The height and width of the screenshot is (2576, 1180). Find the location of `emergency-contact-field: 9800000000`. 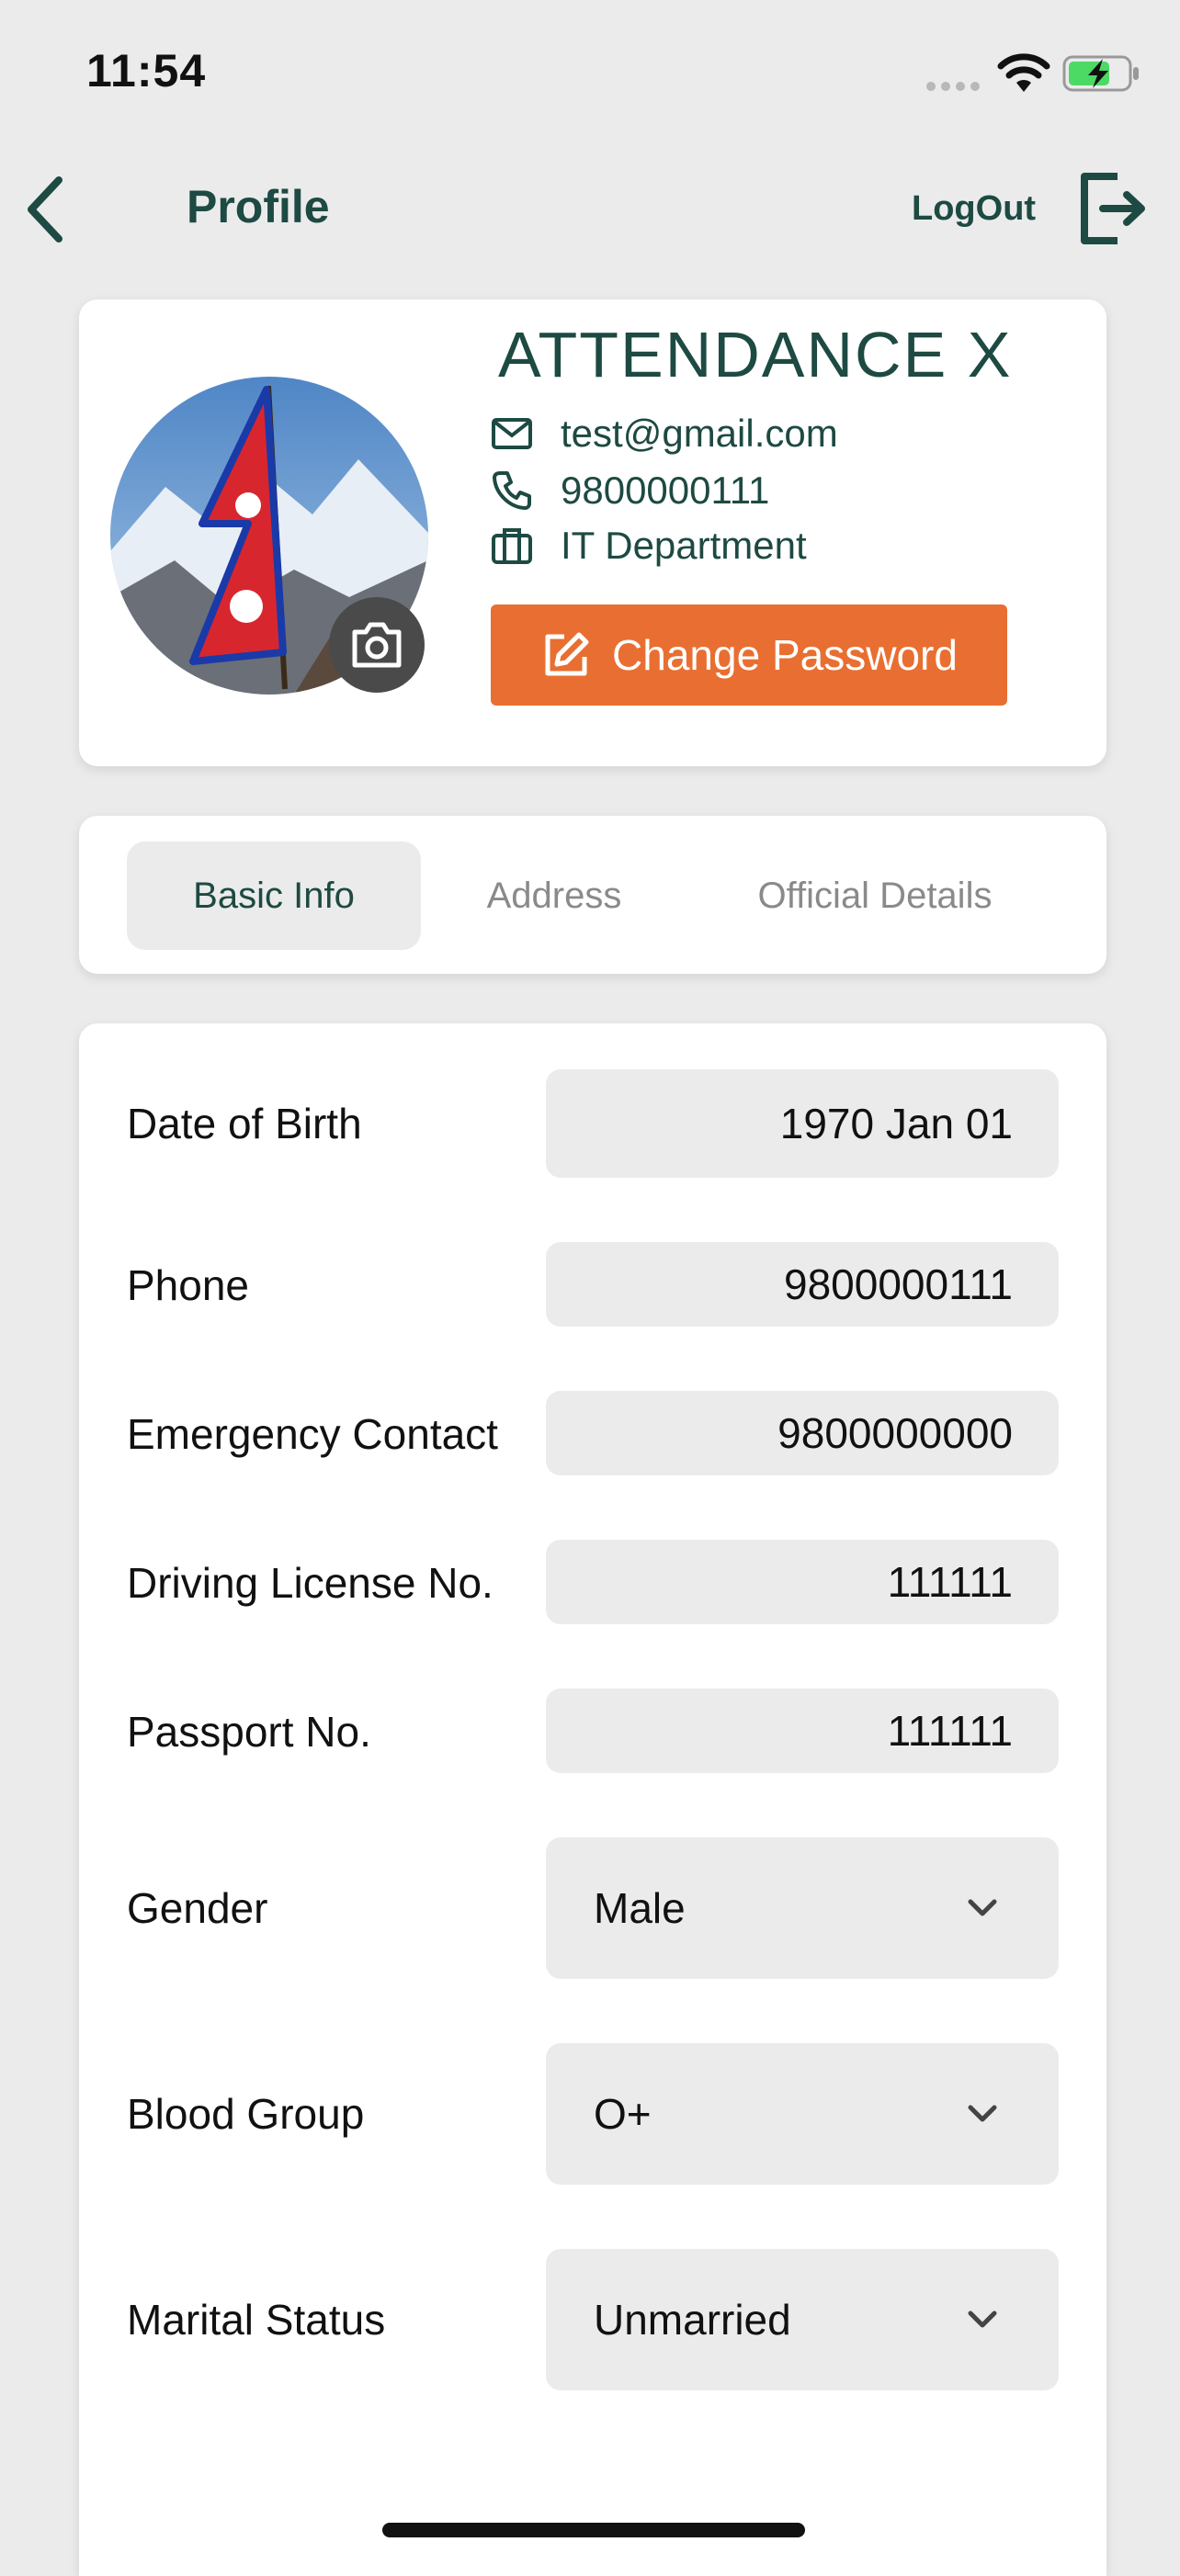

emergency-contact-field: 9800000000 is located at coordinates (802, 1433).